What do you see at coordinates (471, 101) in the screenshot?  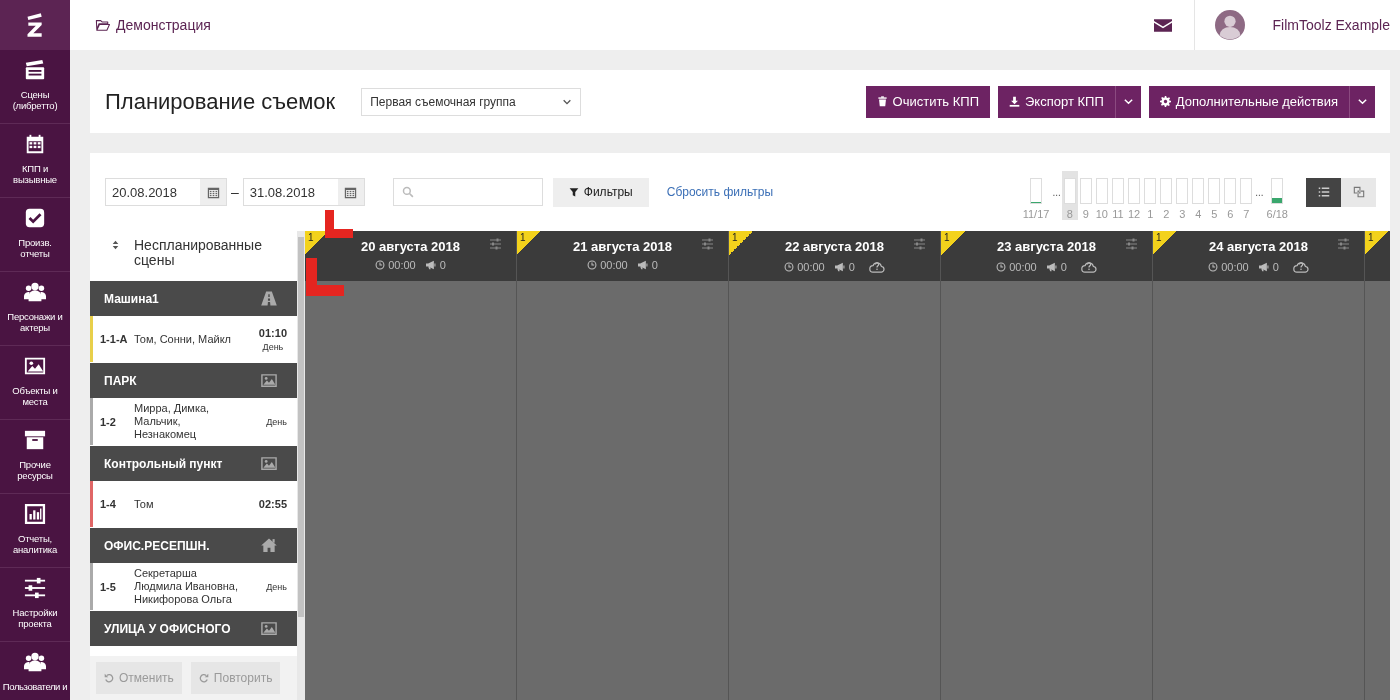 I see `crew-select: Первая съемочная группа` at bounding box center [471, 101].